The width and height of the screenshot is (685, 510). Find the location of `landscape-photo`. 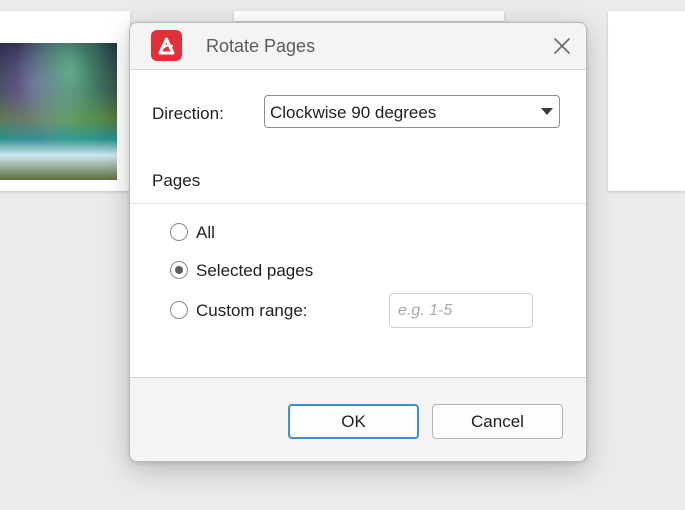

landscape-photo is located at coordinates (58, 111).